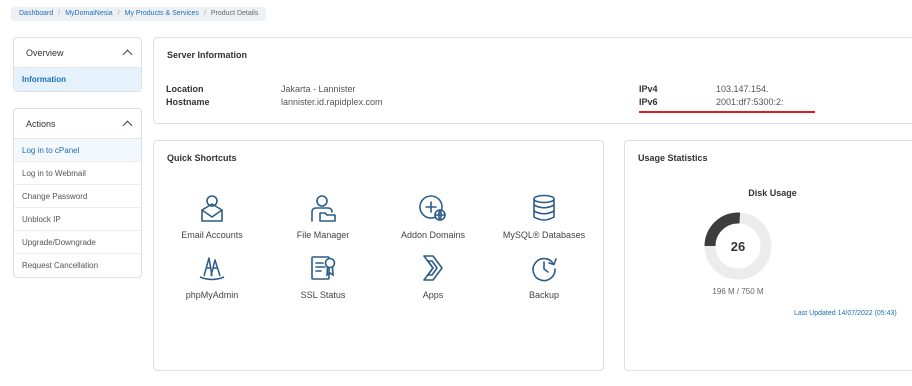 The image size is (912, 386). I want to click on shortcut-backup: Backup, so click(544, 276).